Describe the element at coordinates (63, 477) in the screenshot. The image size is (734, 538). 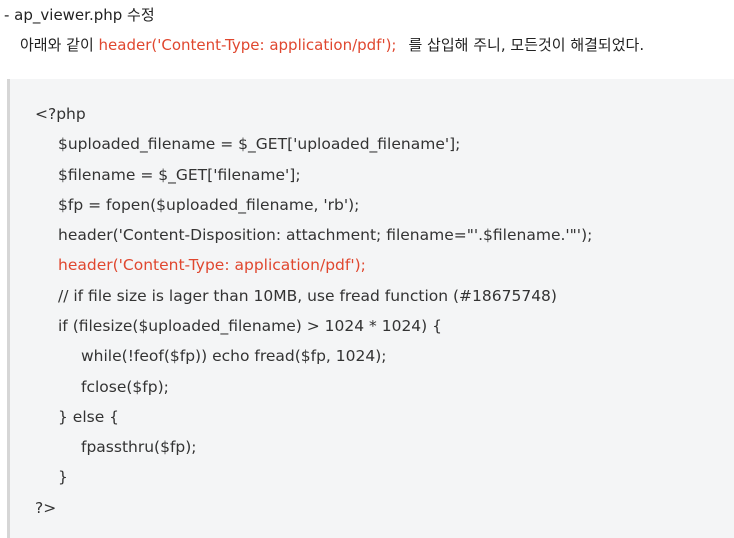
I see `code-line: }` at that location.